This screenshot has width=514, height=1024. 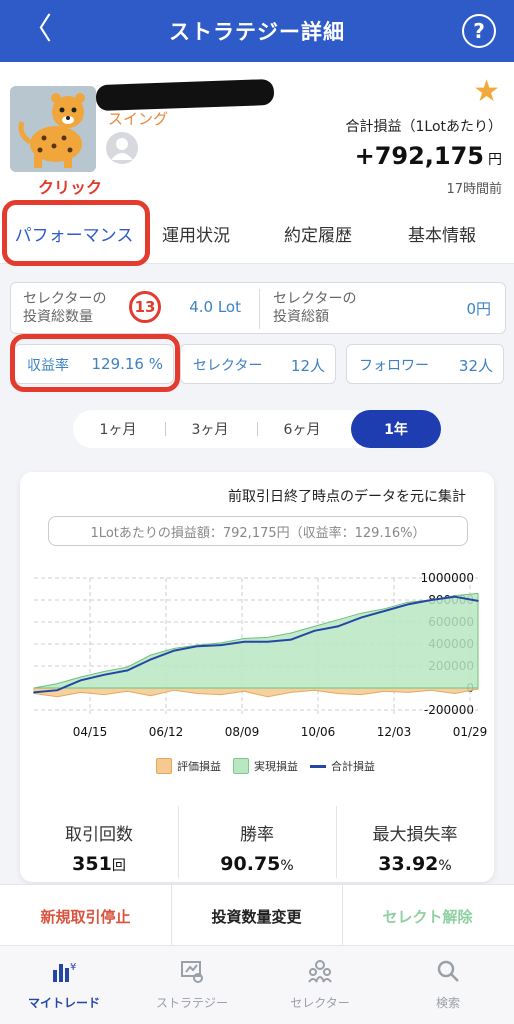 What do you see at coordinates (215, 307) in the screenshot?
I see `invest-qty-value: 4.0 Lot` at bounding box center [215, 307].